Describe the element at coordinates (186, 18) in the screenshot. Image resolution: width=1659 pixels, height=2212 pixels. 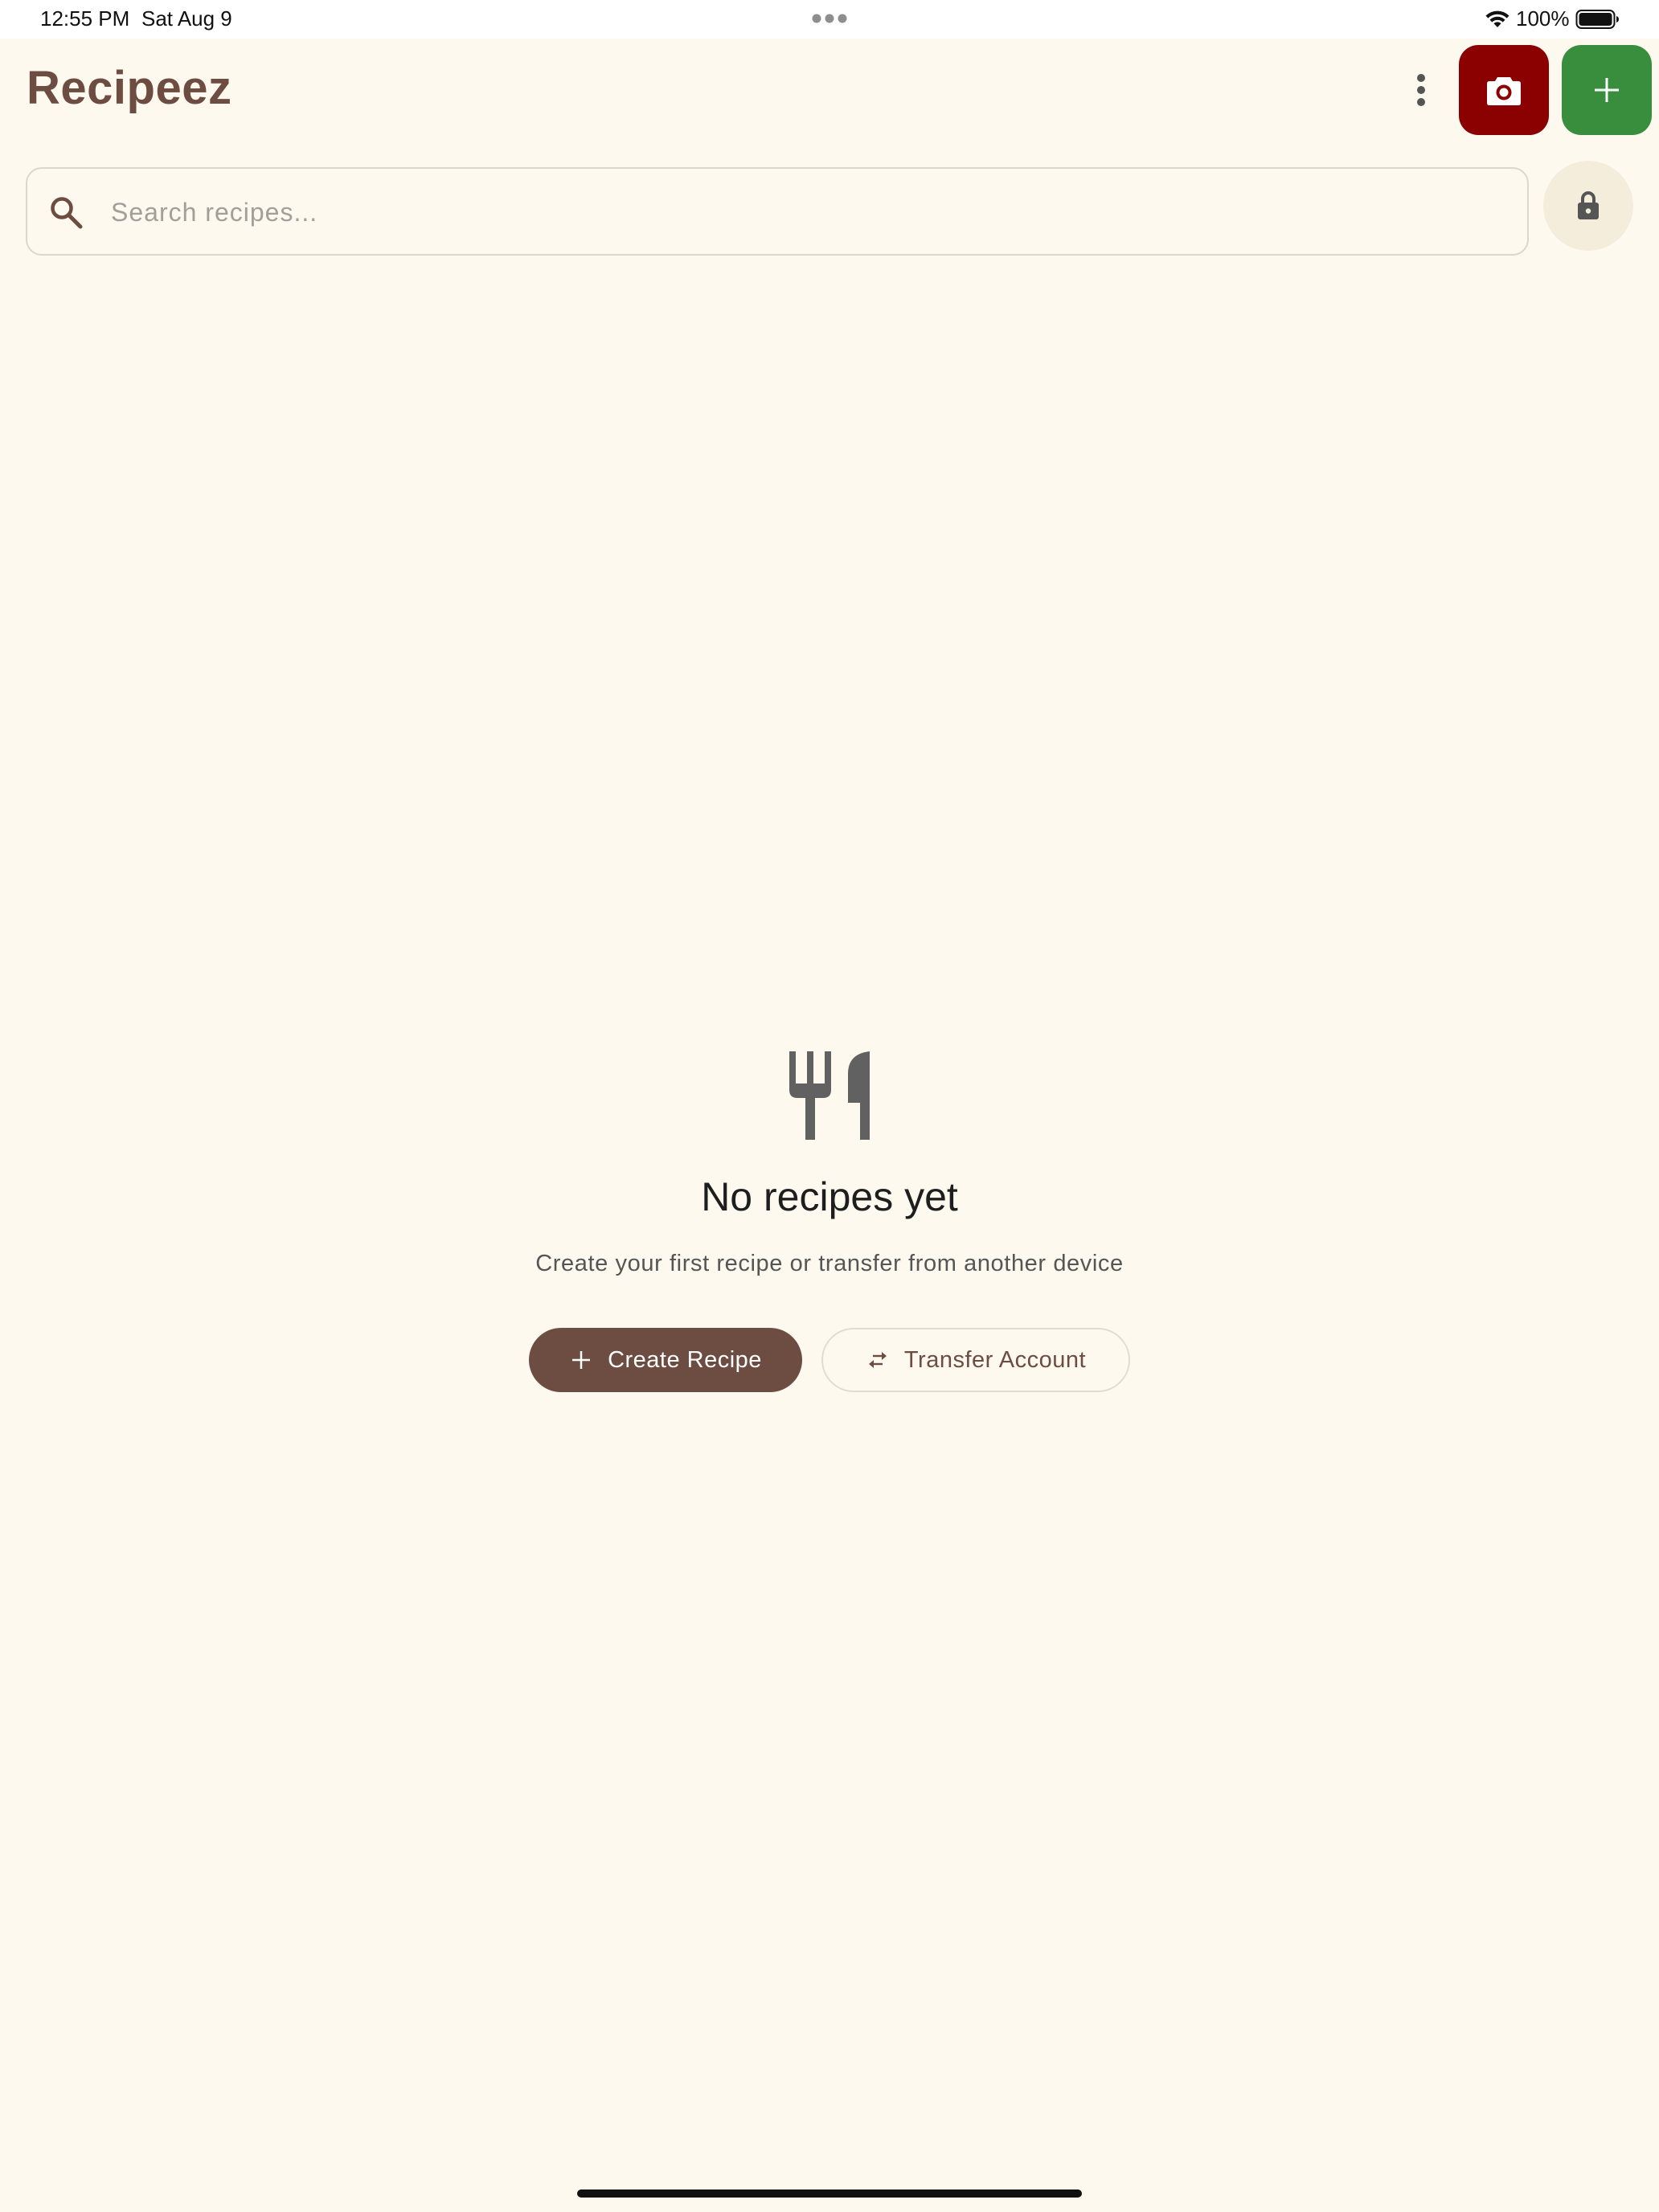
I see `status-date: Sat Aug 9` at that location.